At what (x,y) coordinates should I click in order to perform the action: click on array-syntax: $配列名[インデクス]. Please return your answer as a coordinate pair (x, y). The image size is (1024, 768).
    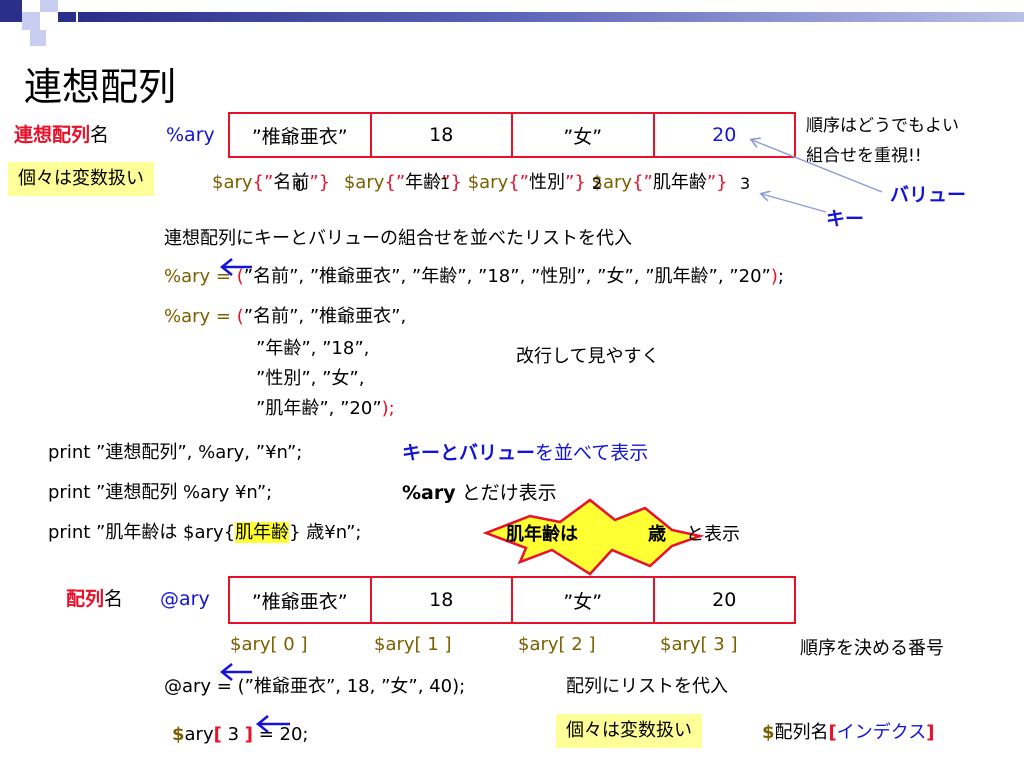
    Looking at the image, I should click on (848, 732).